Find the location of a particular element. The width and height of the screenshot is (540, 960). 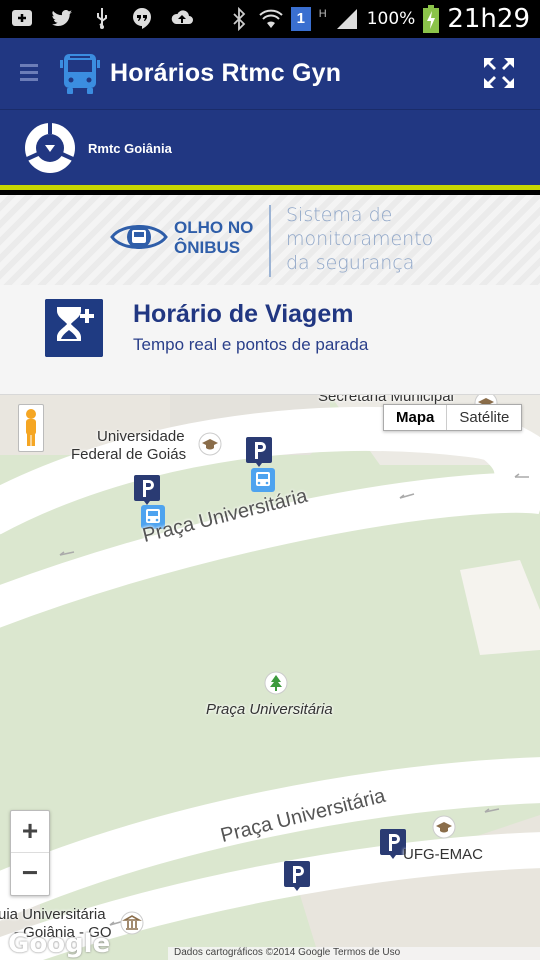

tagline-line-1: Sistema de is located at coordinates (339, 215).